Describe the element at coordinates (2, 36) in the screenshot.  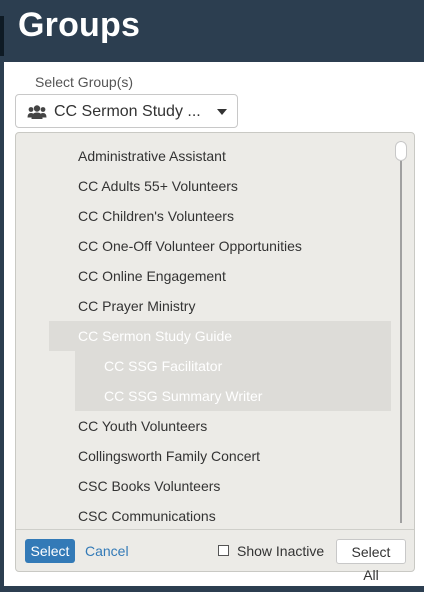
I see `left-edge-strip` at that location.